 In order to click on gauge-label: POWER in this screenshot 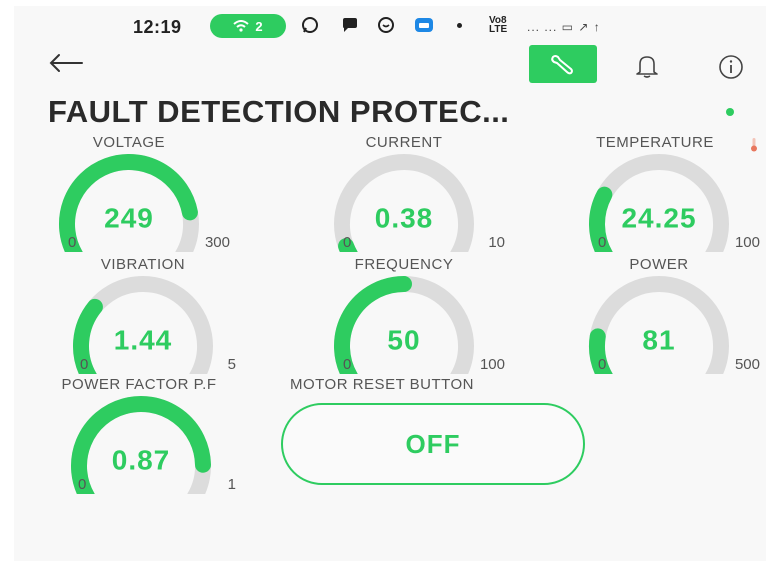, I will do `click(659, 264)`.